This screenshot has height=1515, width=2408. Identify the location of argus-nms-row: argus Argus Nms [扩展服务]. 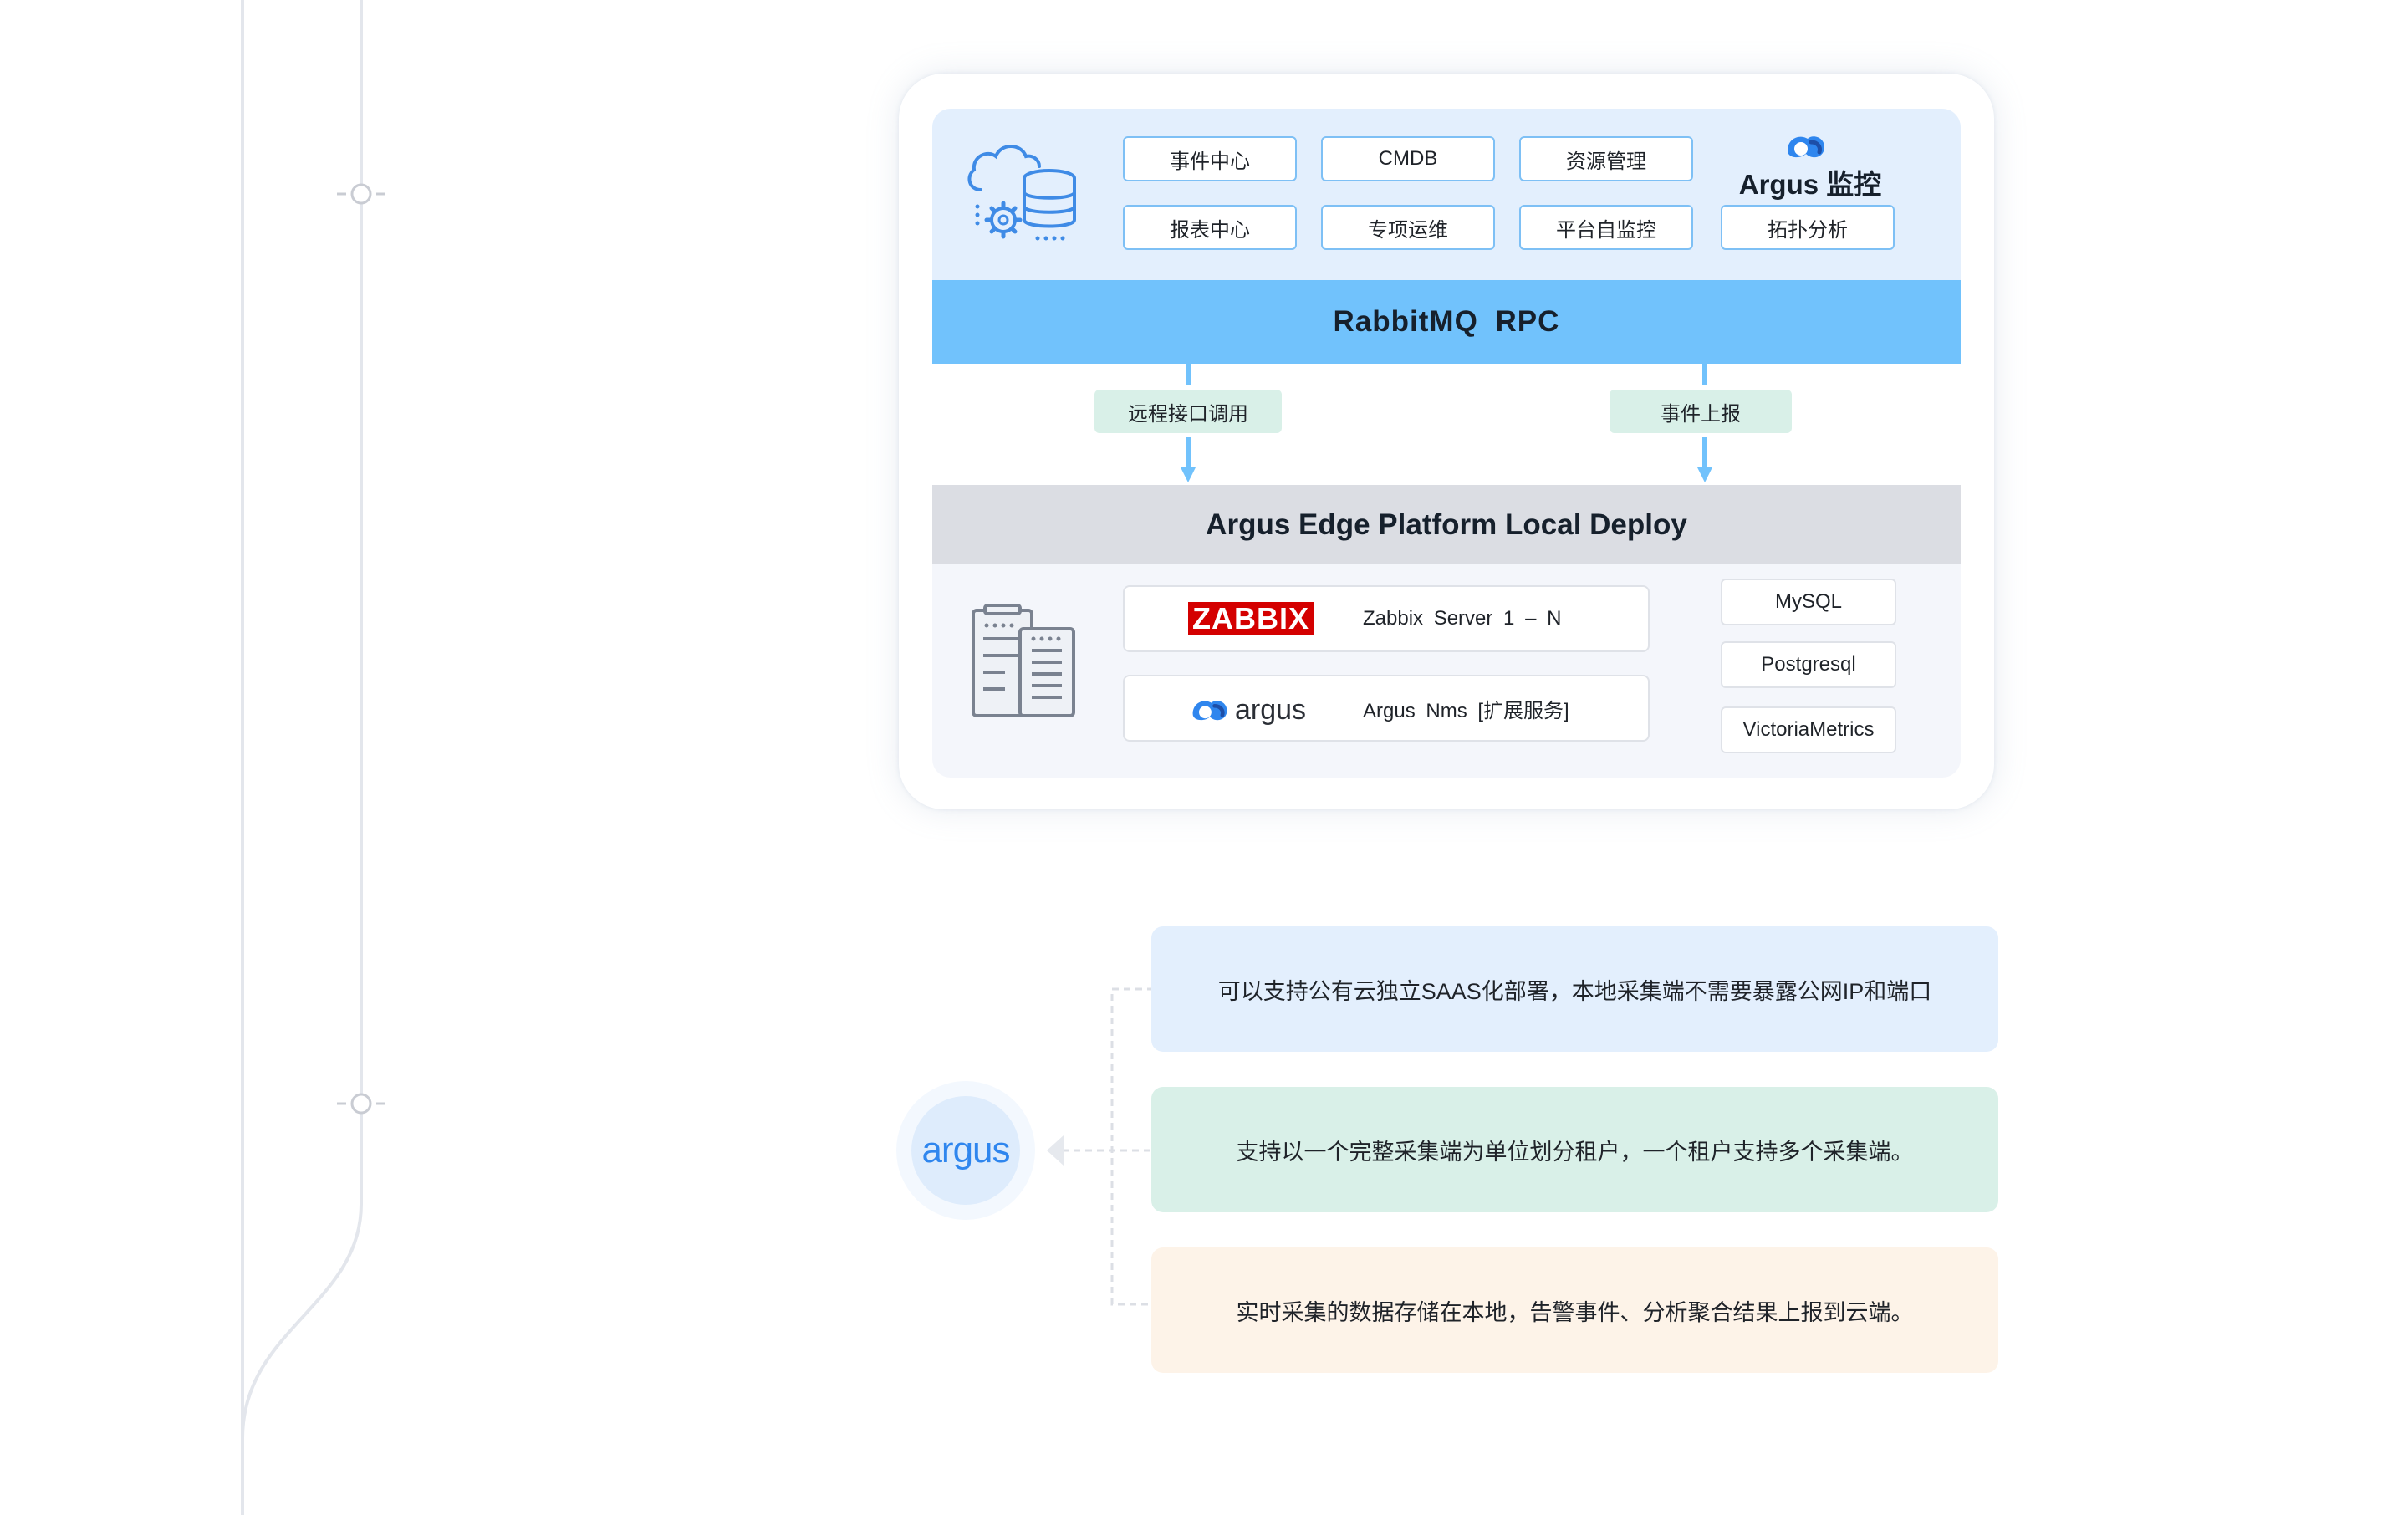
(1387, 708).